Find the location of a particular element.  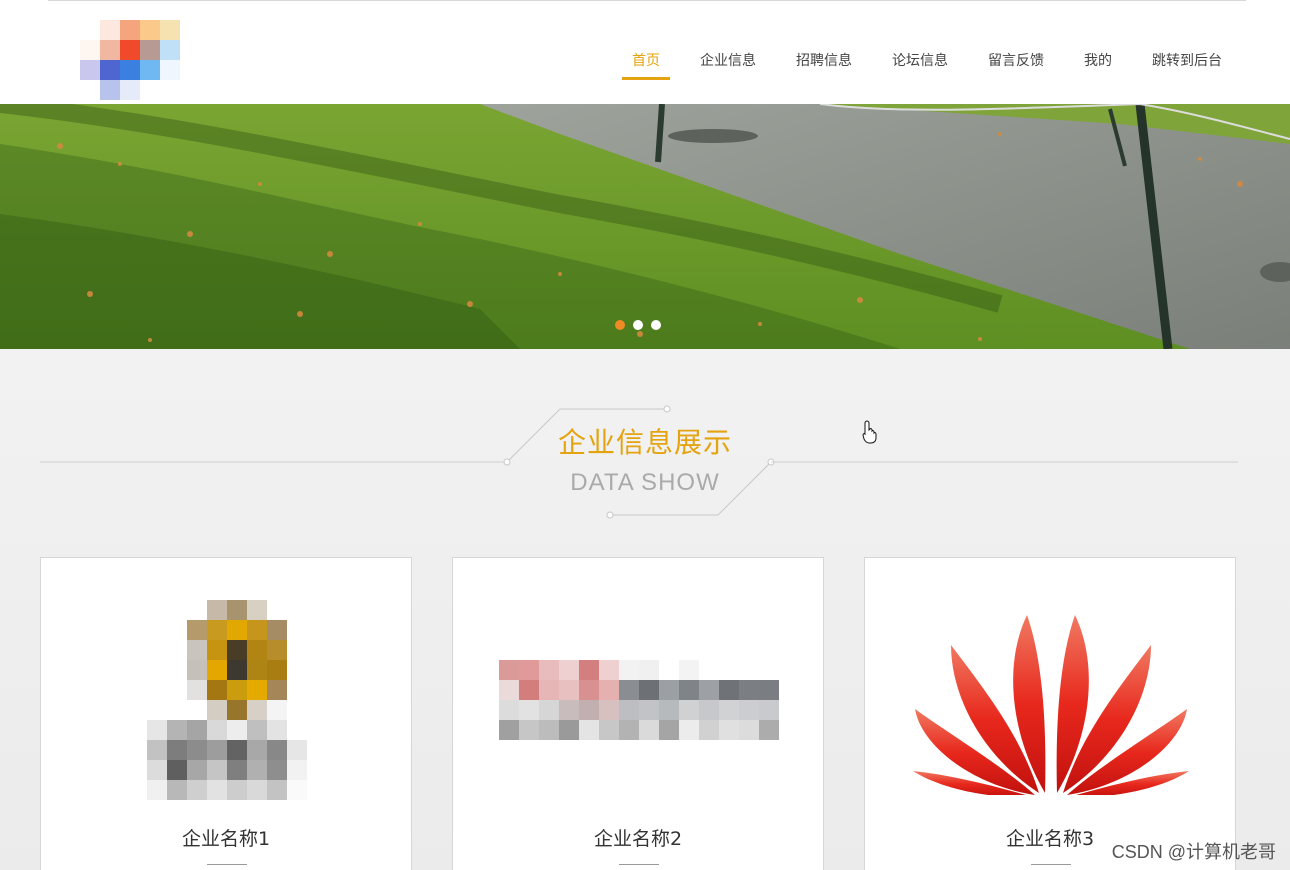

nav-mine: 我的 is located at coordinates (1098, 59).